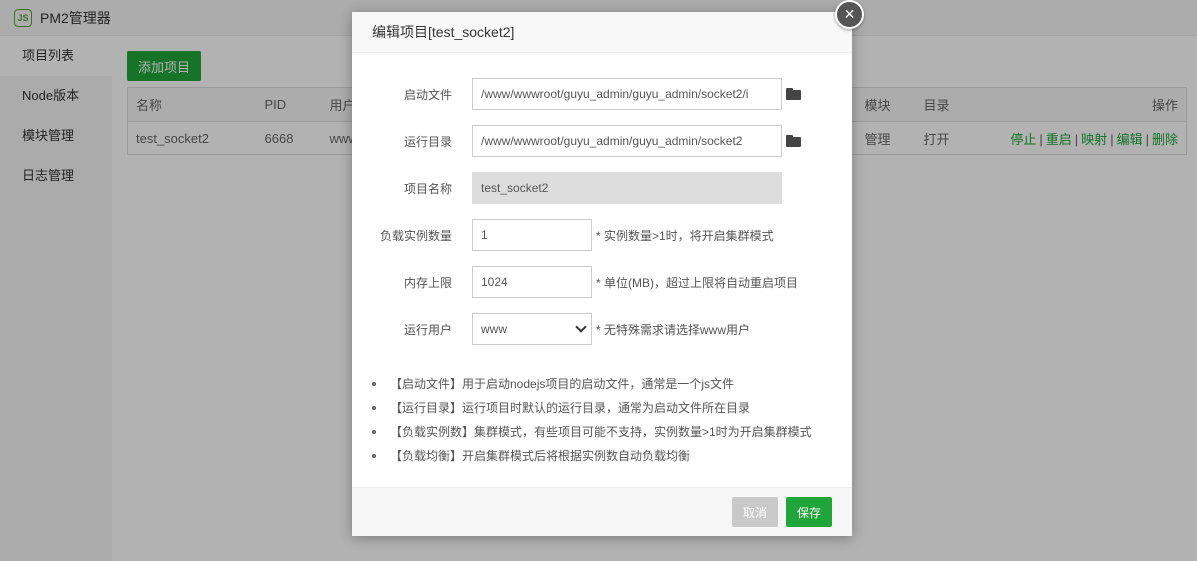  What do you see at coordinates (427, 282) in the screenshot?
I see `memory-label: 内存上限` at bounding box center [427, 282].